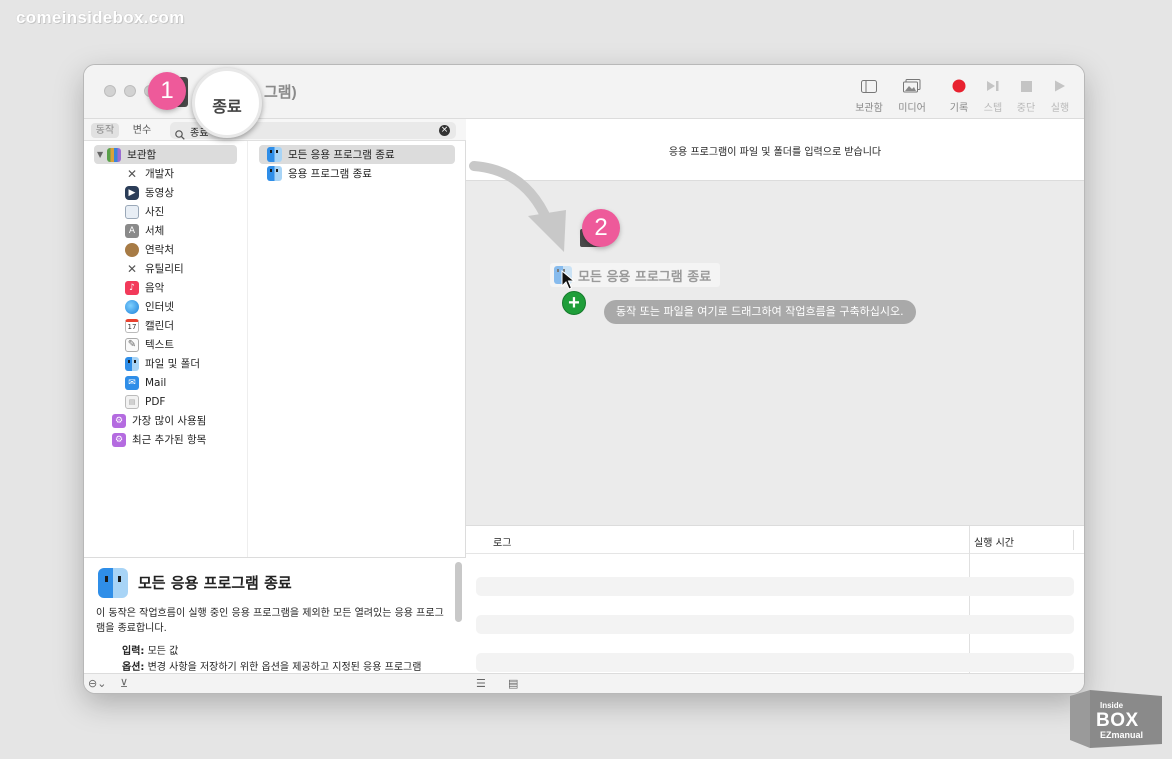 The width and height of the screenshot is (1172, 759). Describe the element at coordinates (280, 92) in the screenshot. I see `window-title: 그램)` at that location.